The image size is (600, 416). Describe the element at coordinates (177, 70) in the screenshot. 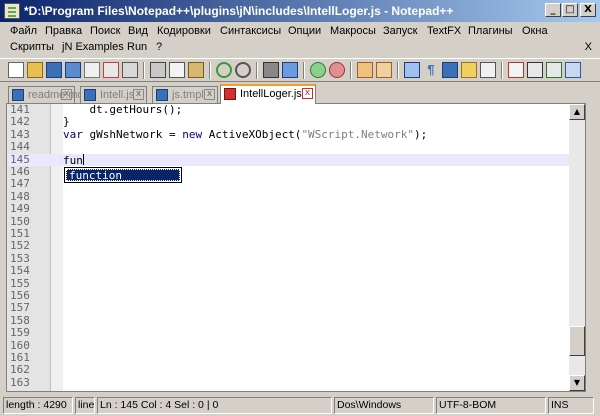

I see `copy-icon` at that location.